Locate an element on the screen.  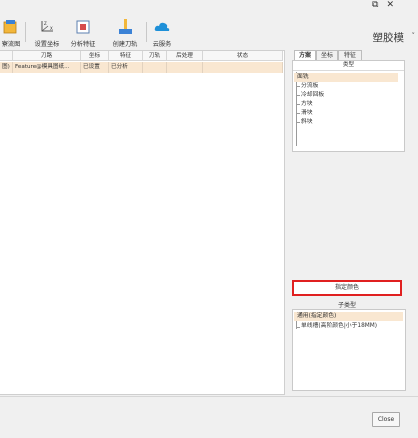
type-item: 斜块 is located at coordinates (307, 122).